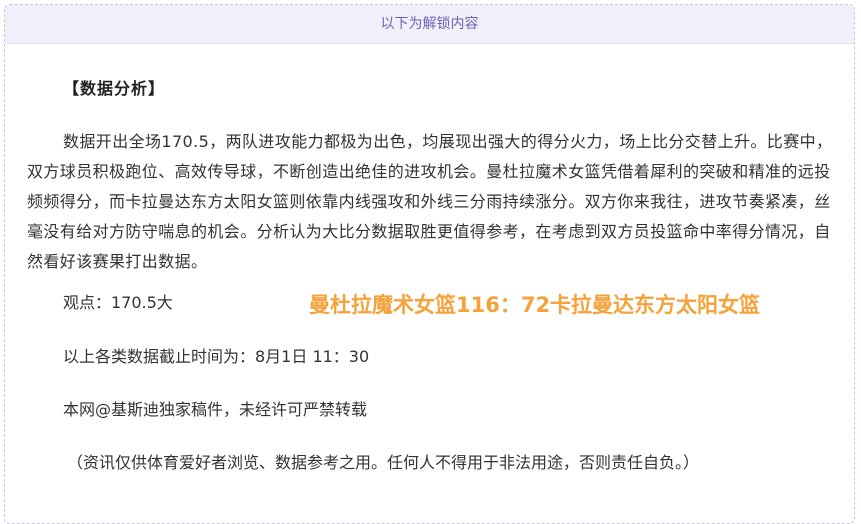 The image size is (861, 524). What do you see at coordinates (383, 462) in the screenshot?
I see `disclaimer-text: （资讯仅供体育爱好者浏览、数据参考之用。任何人不得用于非法用途，否则责任自负。）` at bounding box center [383, 462].